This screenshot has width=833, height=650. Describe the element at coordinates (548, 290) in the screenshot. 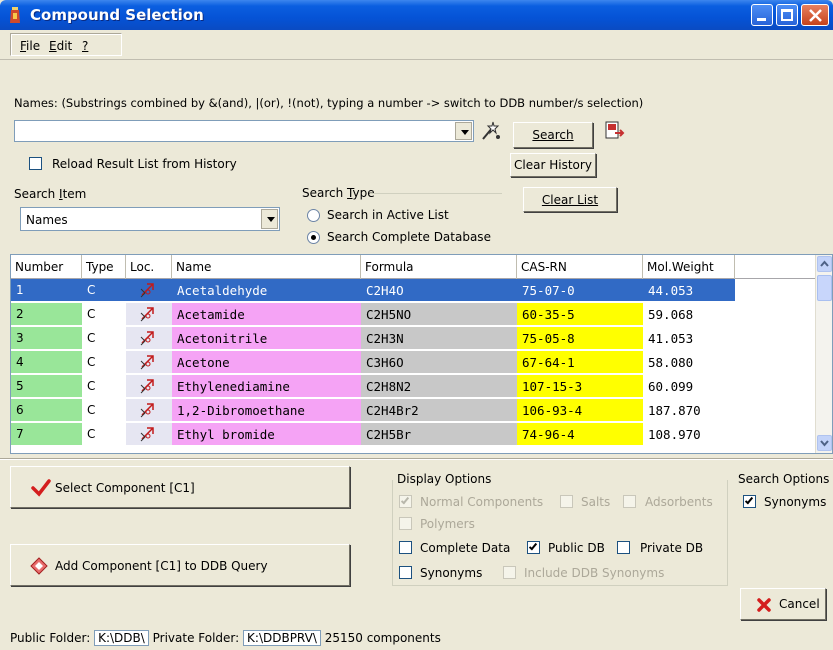

I see `cell-cas: 75-07-0` at that location.